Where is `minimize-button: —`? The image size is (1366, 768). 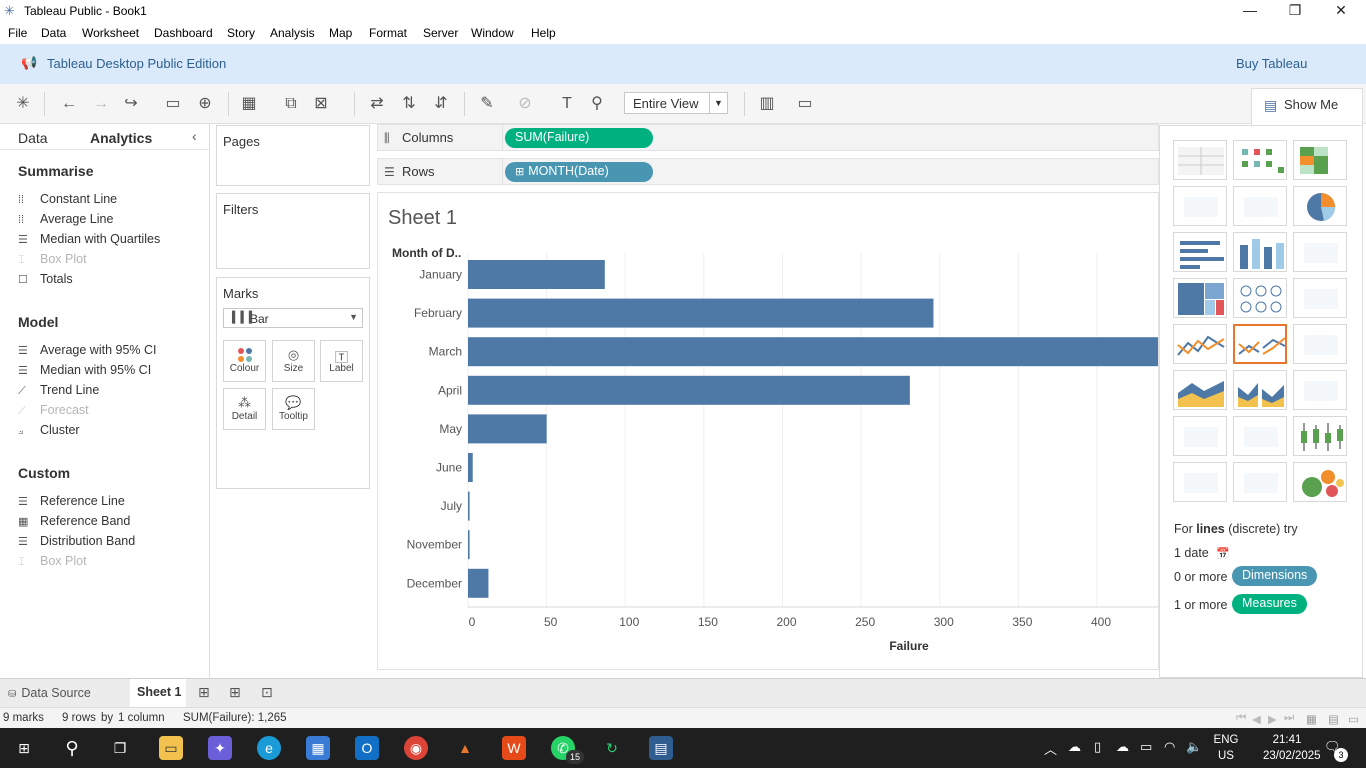 minimize-button: — is located at coordinates (1250, 11).